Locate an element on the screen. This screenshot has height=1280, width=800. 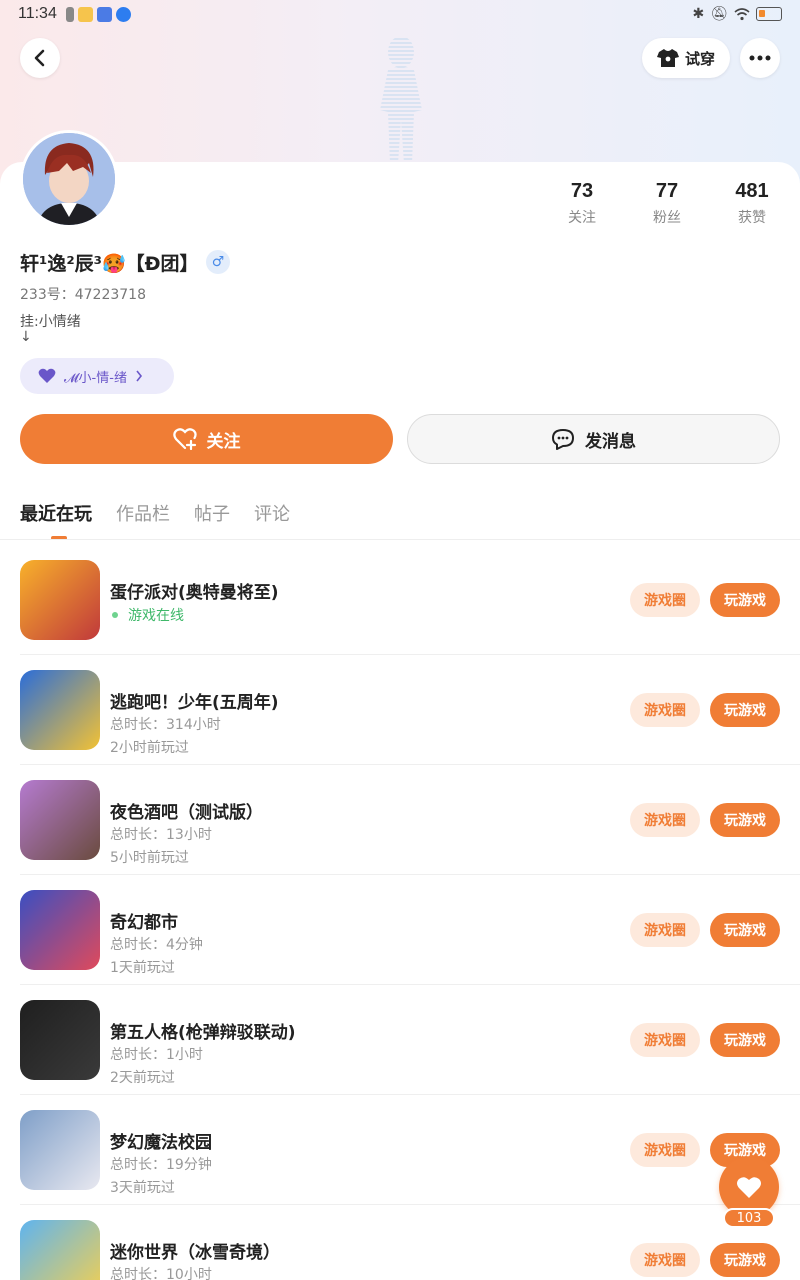
game-row: 迷你世界（冰雪奇境） 总时长：10小时 游戏圈 玩游戏 is located at coordinates (410, 1242).